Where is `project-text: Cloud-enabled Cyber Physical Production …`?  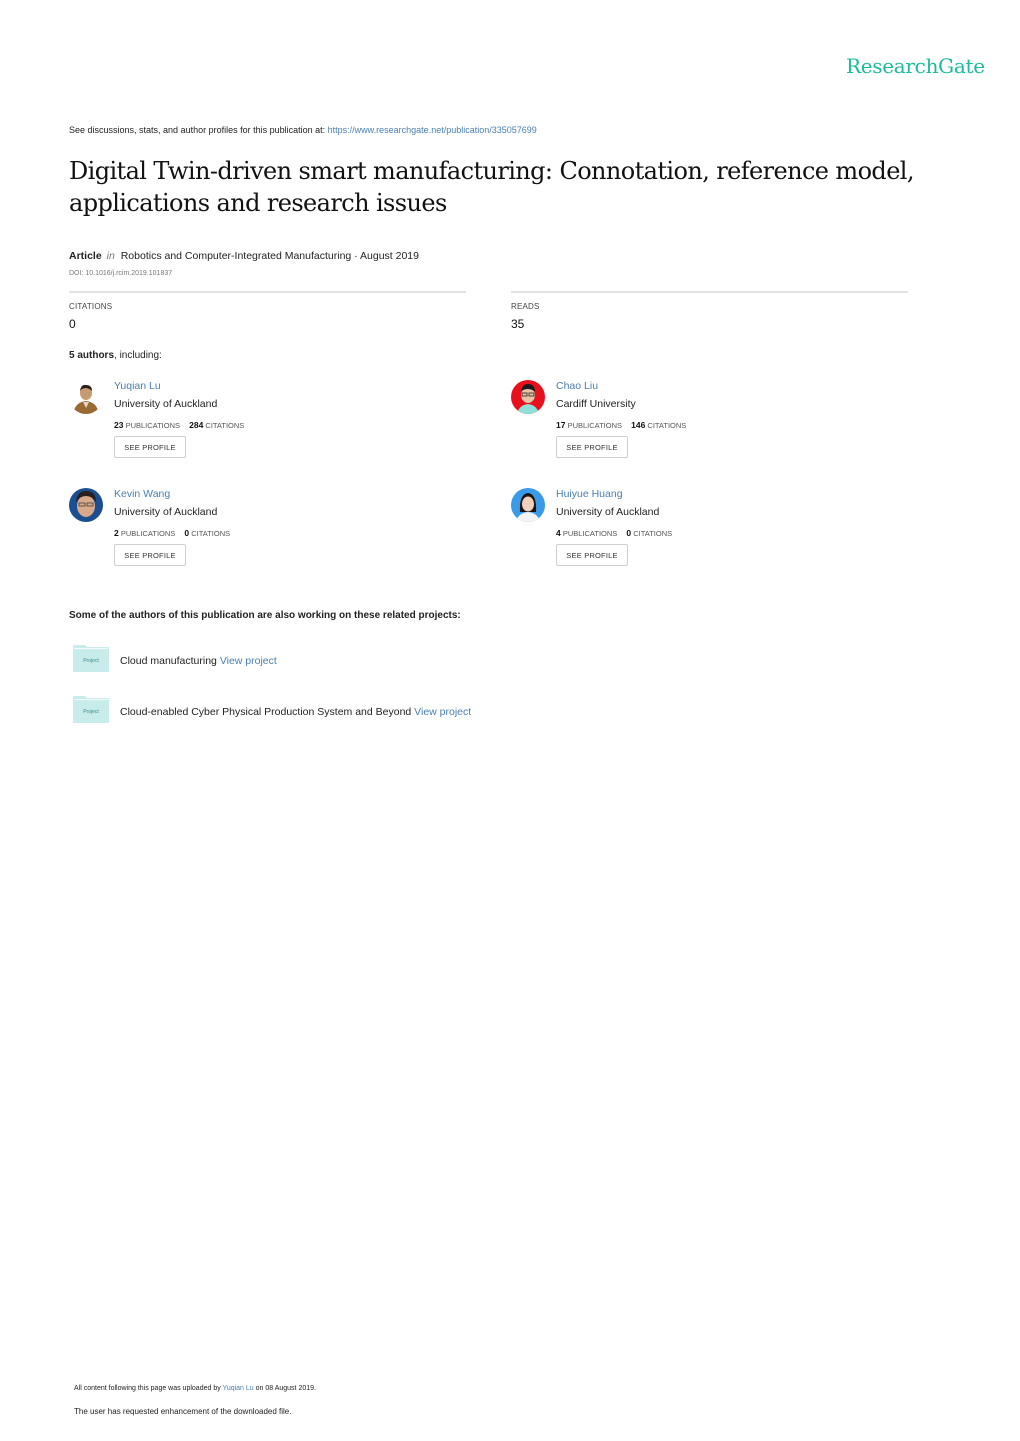
project-text: Cloud-enabled Cyber Physical Production … is located at coordinates (295, 712).